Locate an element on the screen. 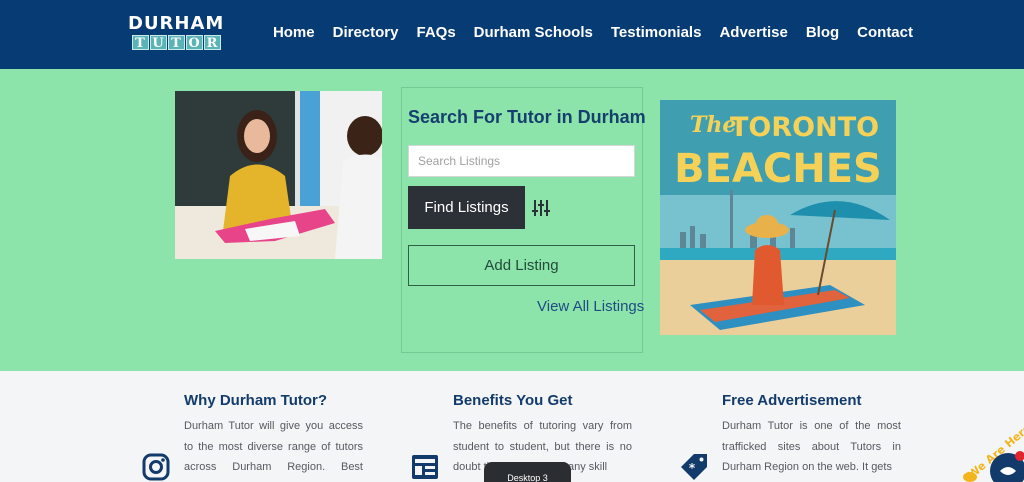 This screenshot has width=1024, height=482. nav-advertise: Advertise is located at coordinates (753, 33).